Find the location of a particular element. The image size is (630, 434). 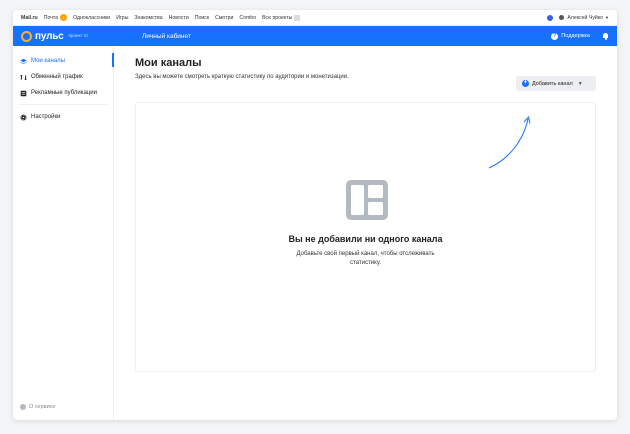

layers-icon is located at coordinates (23, 61).